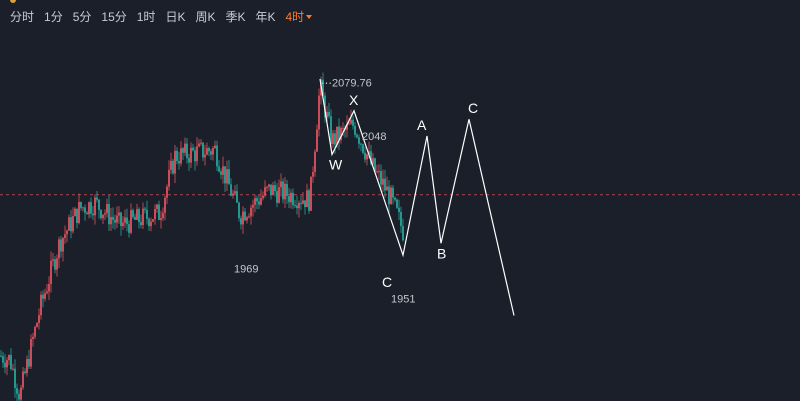 The height and width of the screenshot is (401, 800). Describe the element at coordinates (146, 16) in the screenshot. I see `tab-1hour: 1时` at that location.